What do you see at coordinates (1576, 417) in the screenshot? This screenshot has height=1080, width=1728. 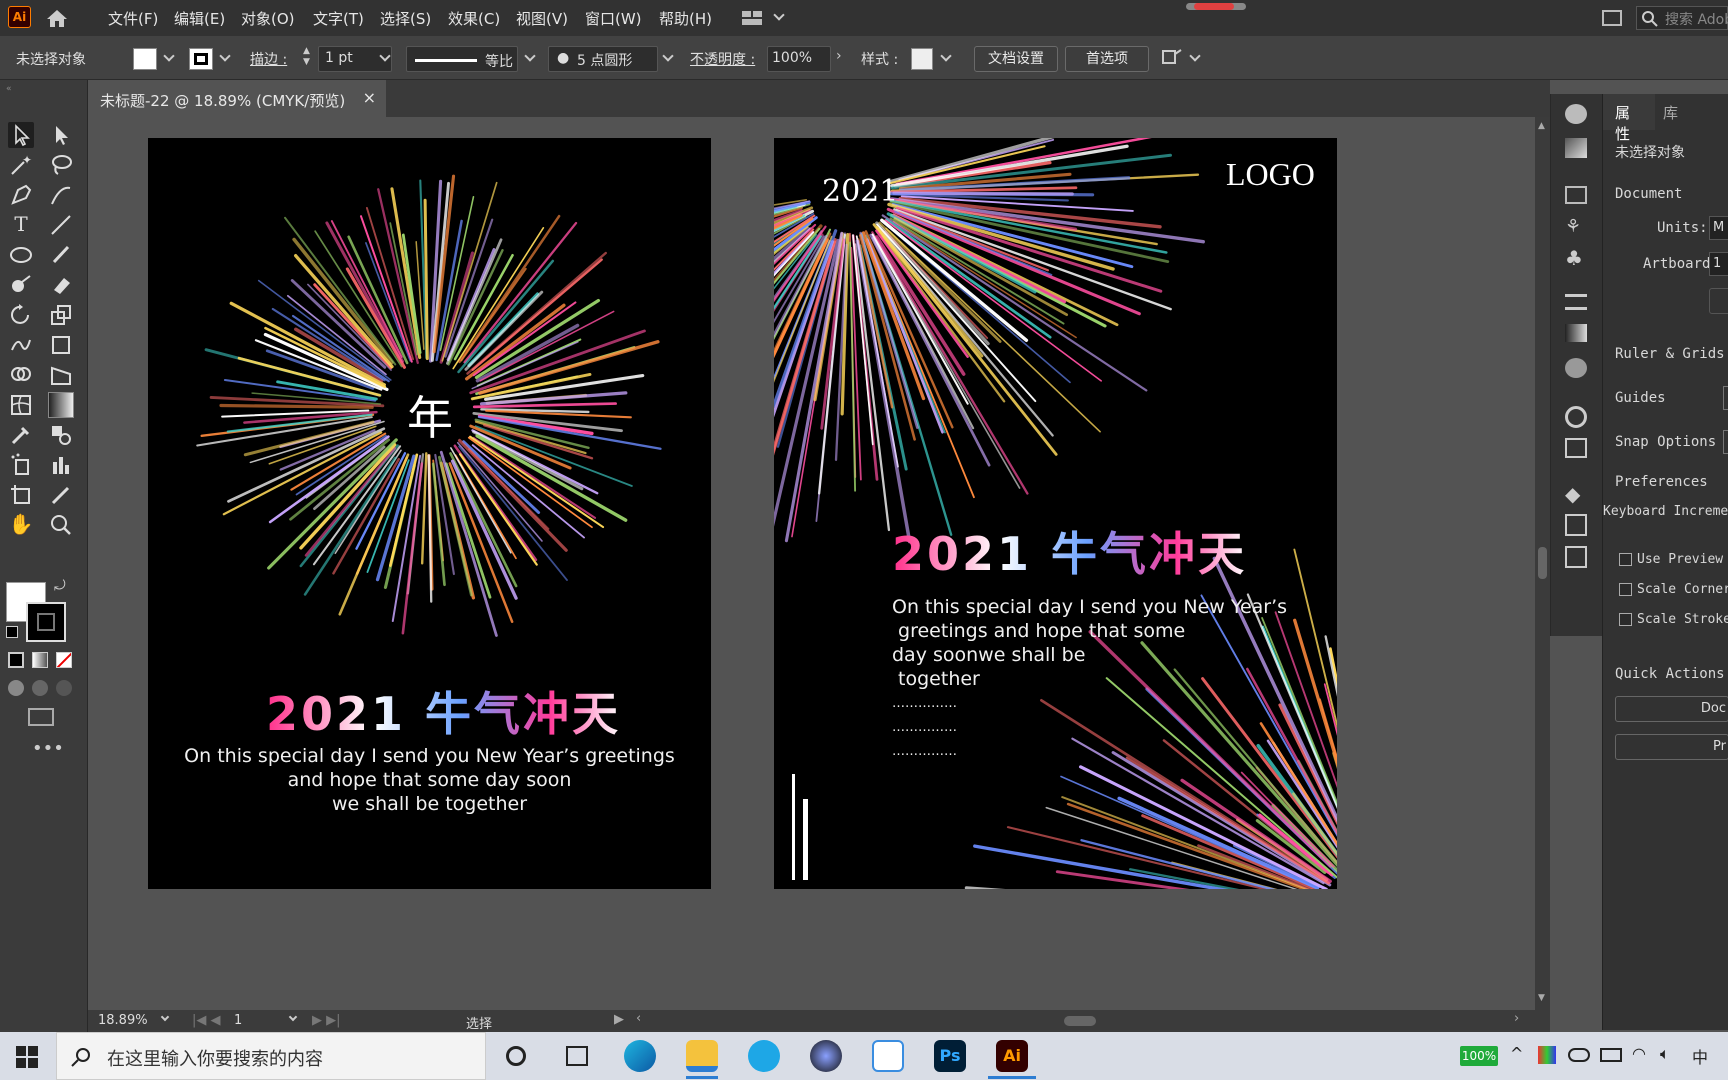 I see `appearance-icon` at bounding box center [1576, 417].